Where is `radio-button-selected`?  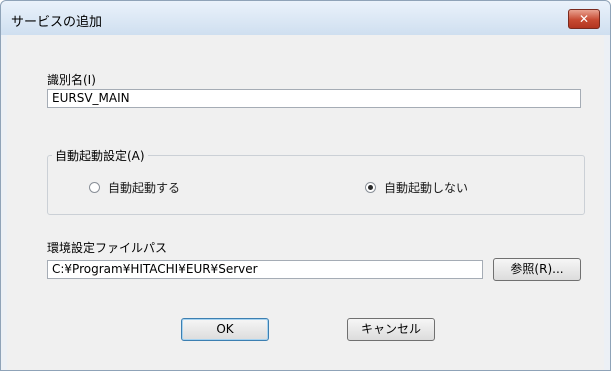 radio-button-selected is located at coordinates (370, 187).